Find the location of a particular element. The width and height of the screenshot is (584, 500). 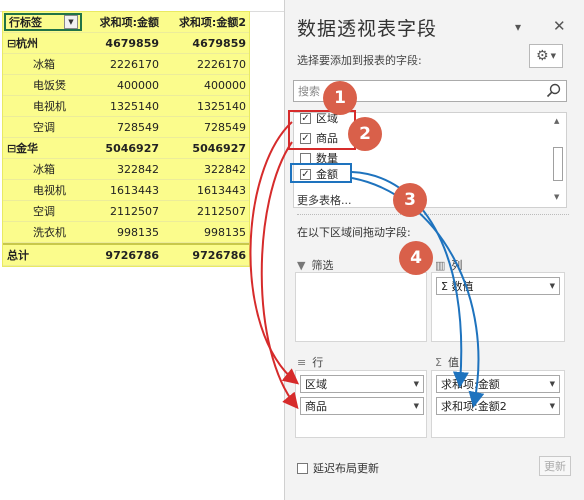

step-badge-4: 4 is located at coordinates (416, 258).